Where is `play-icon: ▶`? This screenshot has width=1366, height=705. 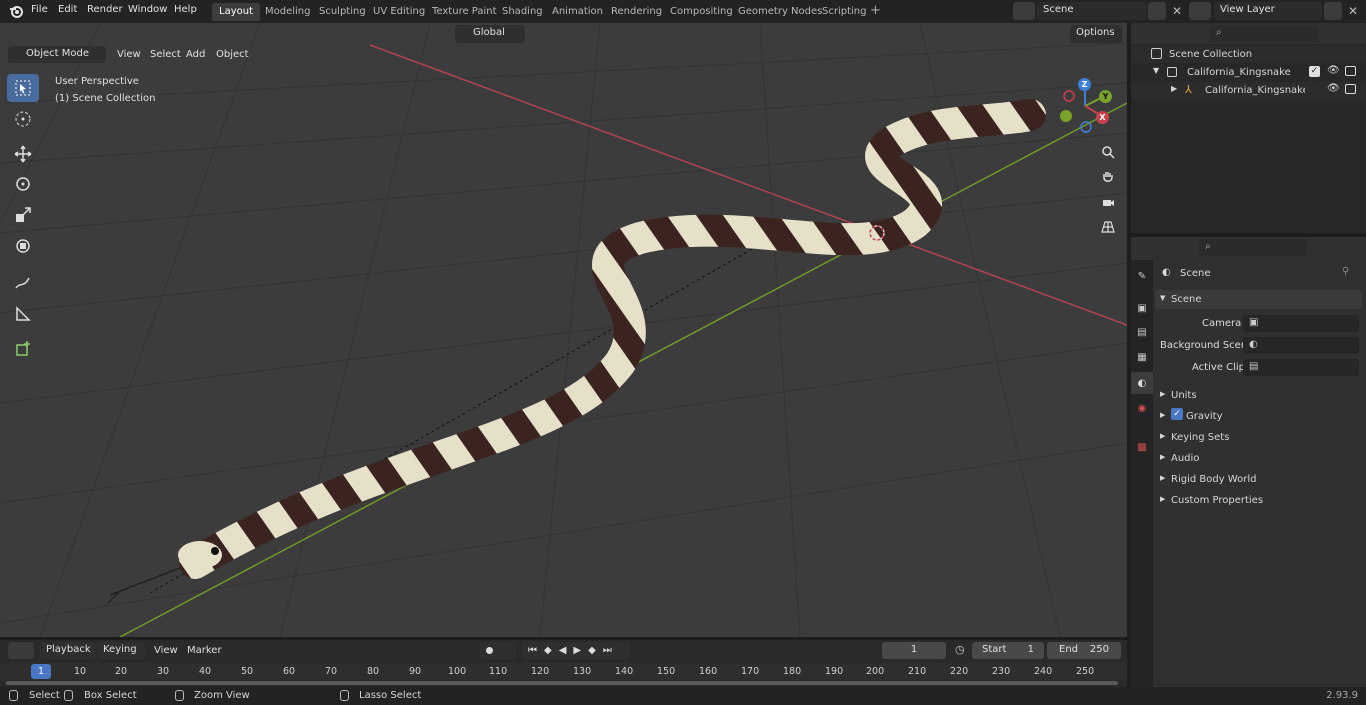 play-icon: ▶ is located at coordinates (580, 650).